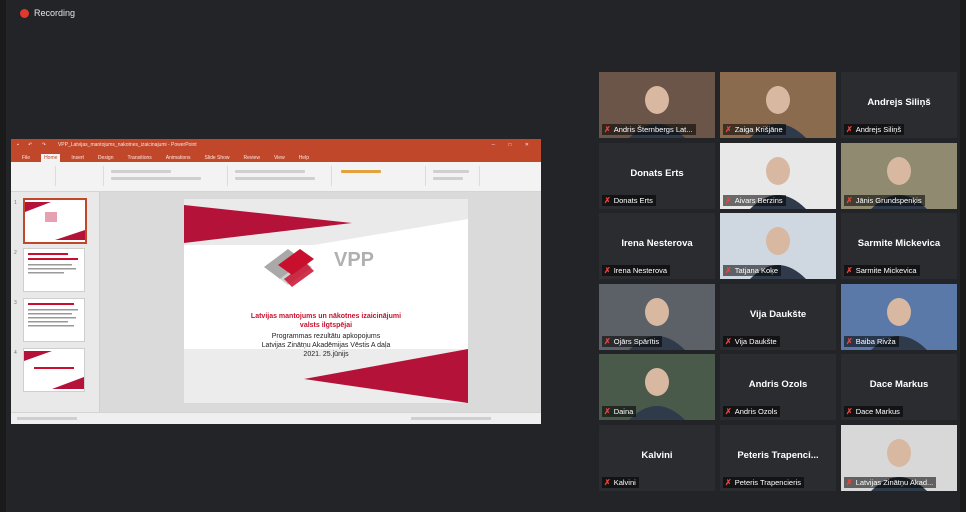 This screenshot has height=512, width=966. I want to click on participant-tile: ✗ Daina, so click(657, 387).